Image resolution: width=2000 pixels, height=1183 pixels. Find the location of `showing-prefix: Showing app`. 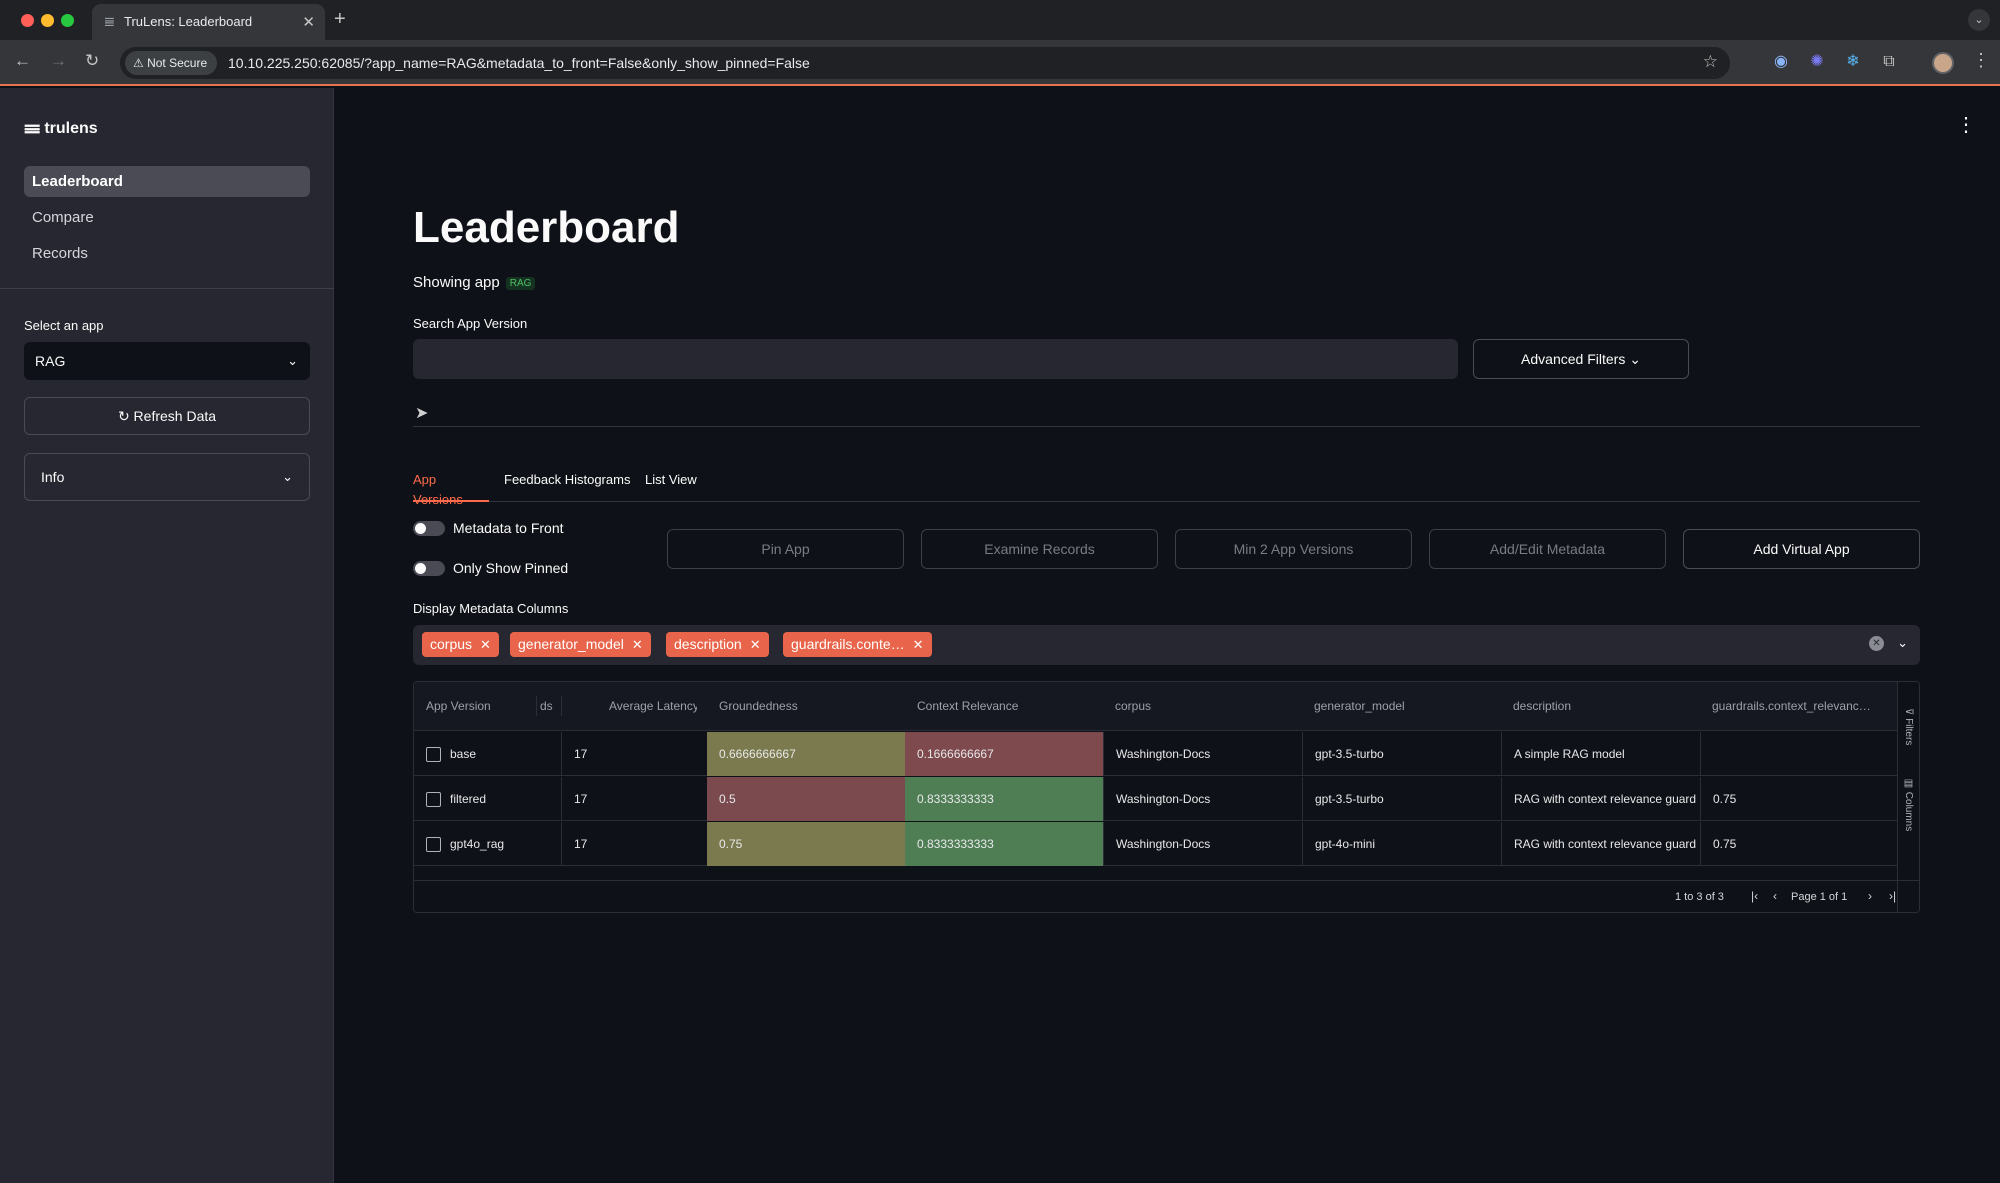

showing-prefix: Showing app is located at coordinates (456, 282).